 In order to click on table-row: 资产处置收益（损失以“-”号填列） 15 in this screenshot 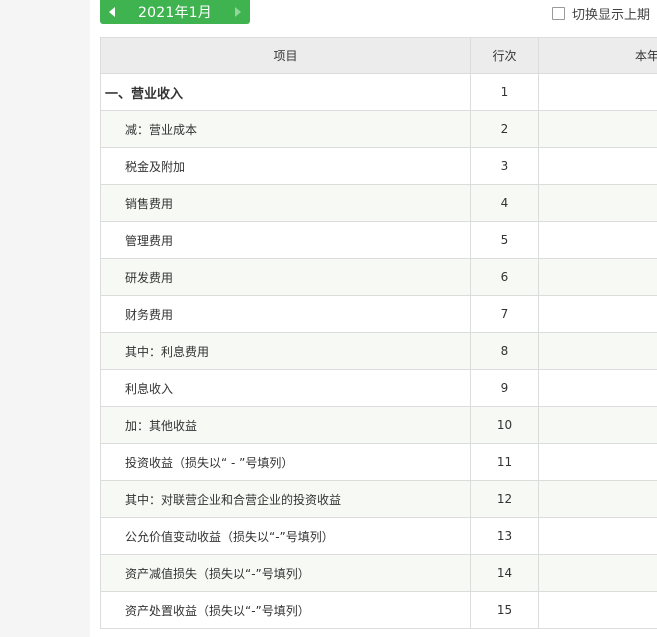, I will do `click(378, 610)`.